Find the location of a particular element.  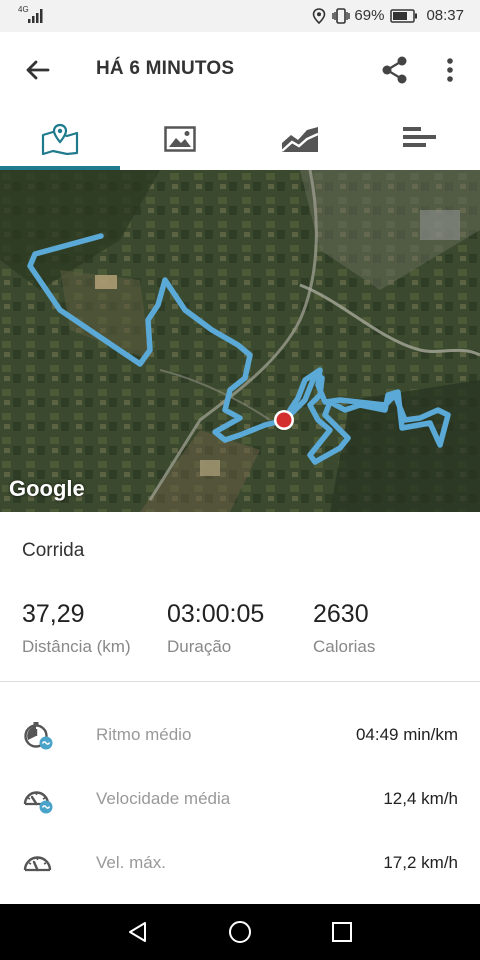

detail-value: 12,4 km/h is located at coordinates (420, 798).